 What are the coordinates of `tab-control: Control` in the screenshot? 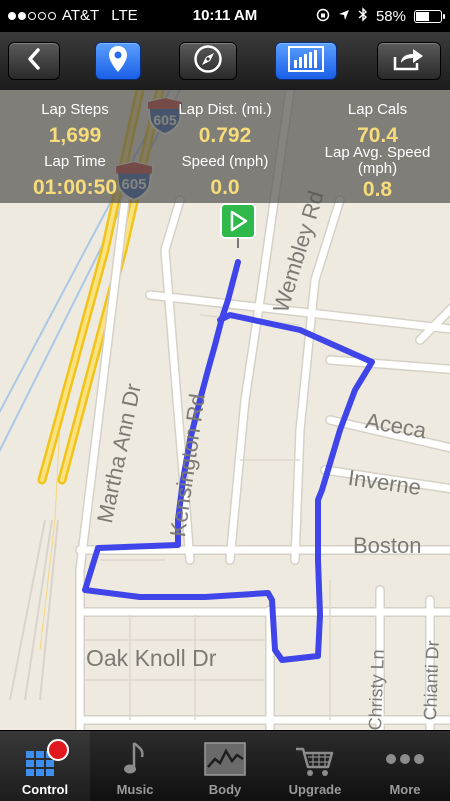 It's located at (45, 766).